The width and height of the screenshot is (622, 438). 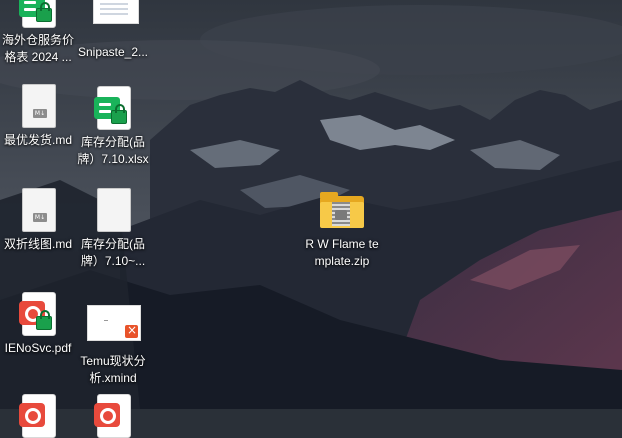 I want to click on xmind-file-icon, so click(x=114, y=327).